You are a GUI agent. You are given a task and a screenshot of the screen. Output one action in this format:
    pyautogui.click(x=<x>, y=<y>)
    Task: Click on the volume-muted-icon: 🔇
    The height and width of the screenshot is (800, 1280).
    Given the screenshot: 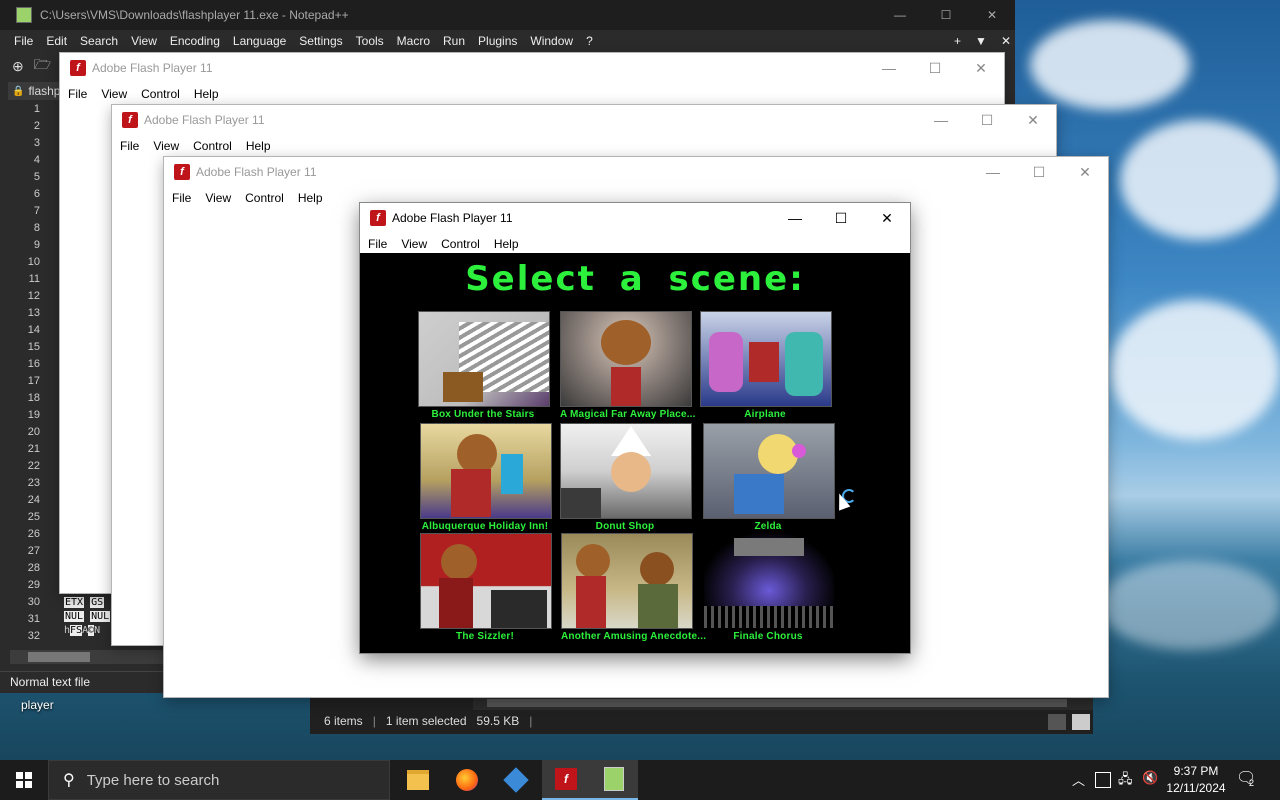 What is the action you would take?
    pyautogui.click(x=1150, y=778)
    